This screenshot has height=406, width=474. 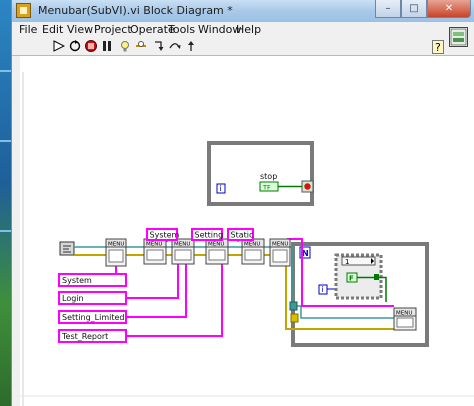 I want to click on abort-icon, so click(x=91, y=46).